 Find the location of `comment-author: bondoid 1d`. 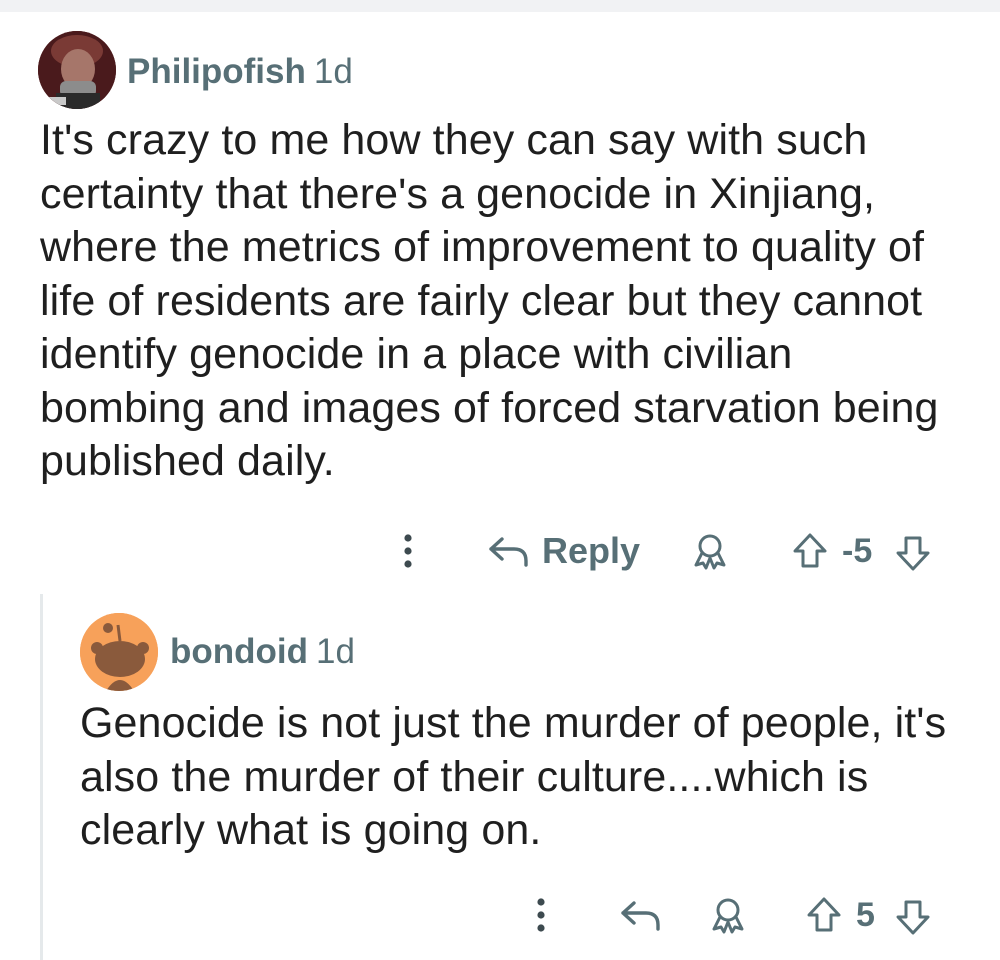

comment-author: bondoid 1d is located at coordinates (262, 652).